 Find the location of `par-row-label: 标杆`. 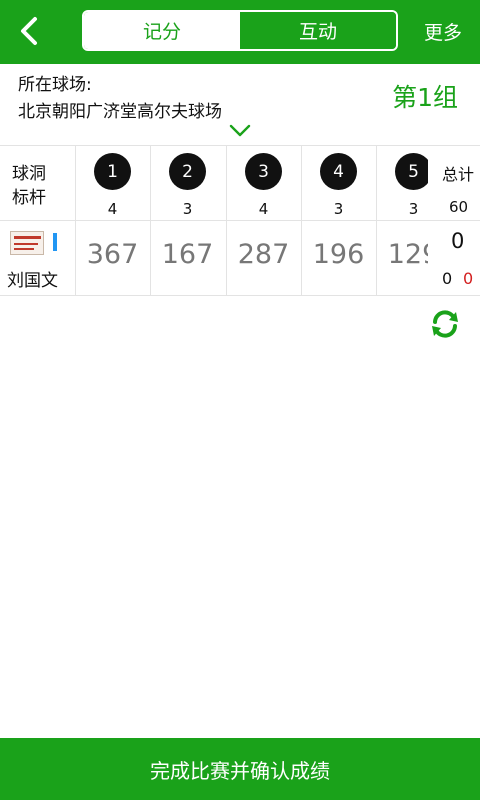

par-row-label: 标杆 is located at coordinates (29, 198).